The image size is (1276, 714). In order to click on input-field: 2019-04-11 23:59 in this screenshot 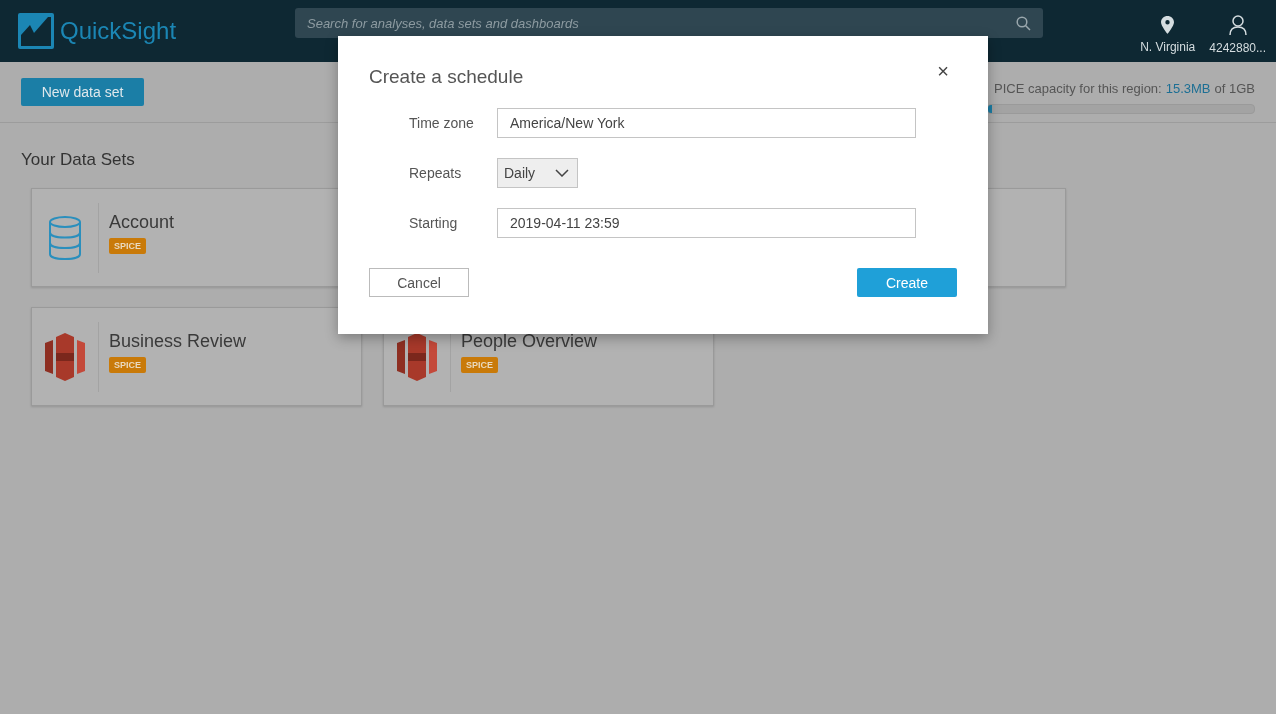, I will do `click(706, 223)`.